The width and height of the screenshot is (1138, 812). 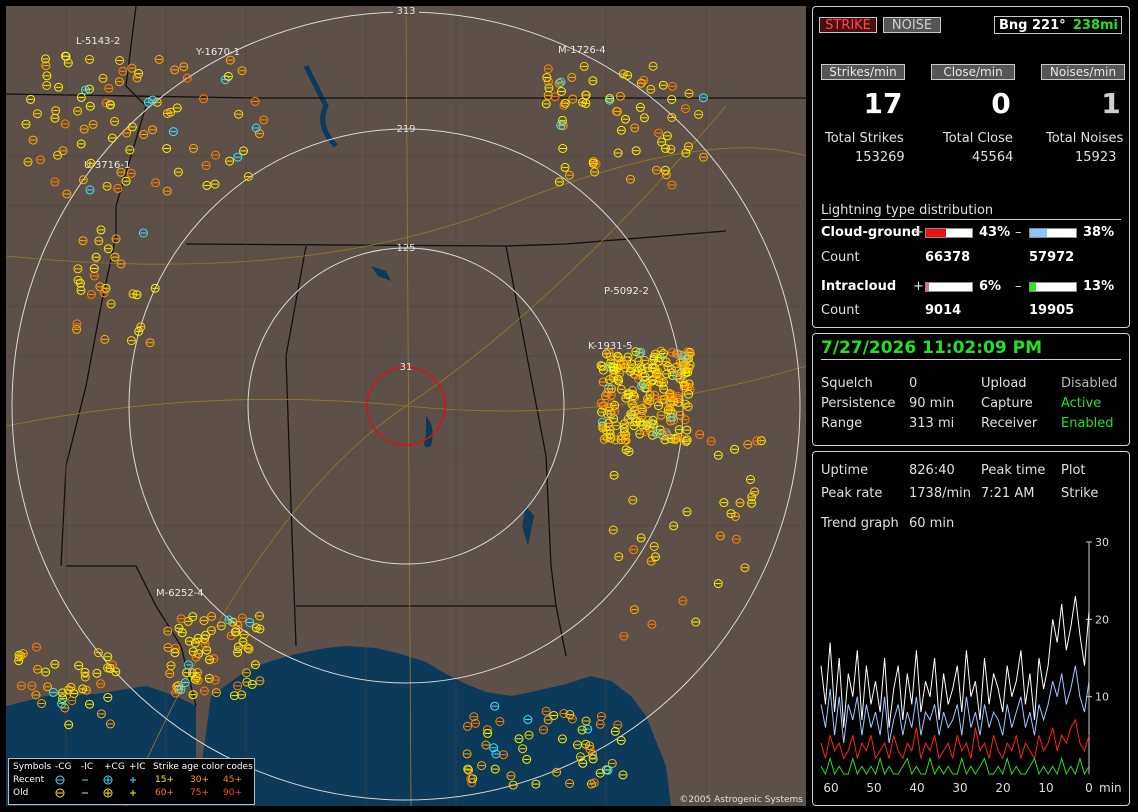 I want to click on trend-value: 60 min, so click(x=931, y=523).